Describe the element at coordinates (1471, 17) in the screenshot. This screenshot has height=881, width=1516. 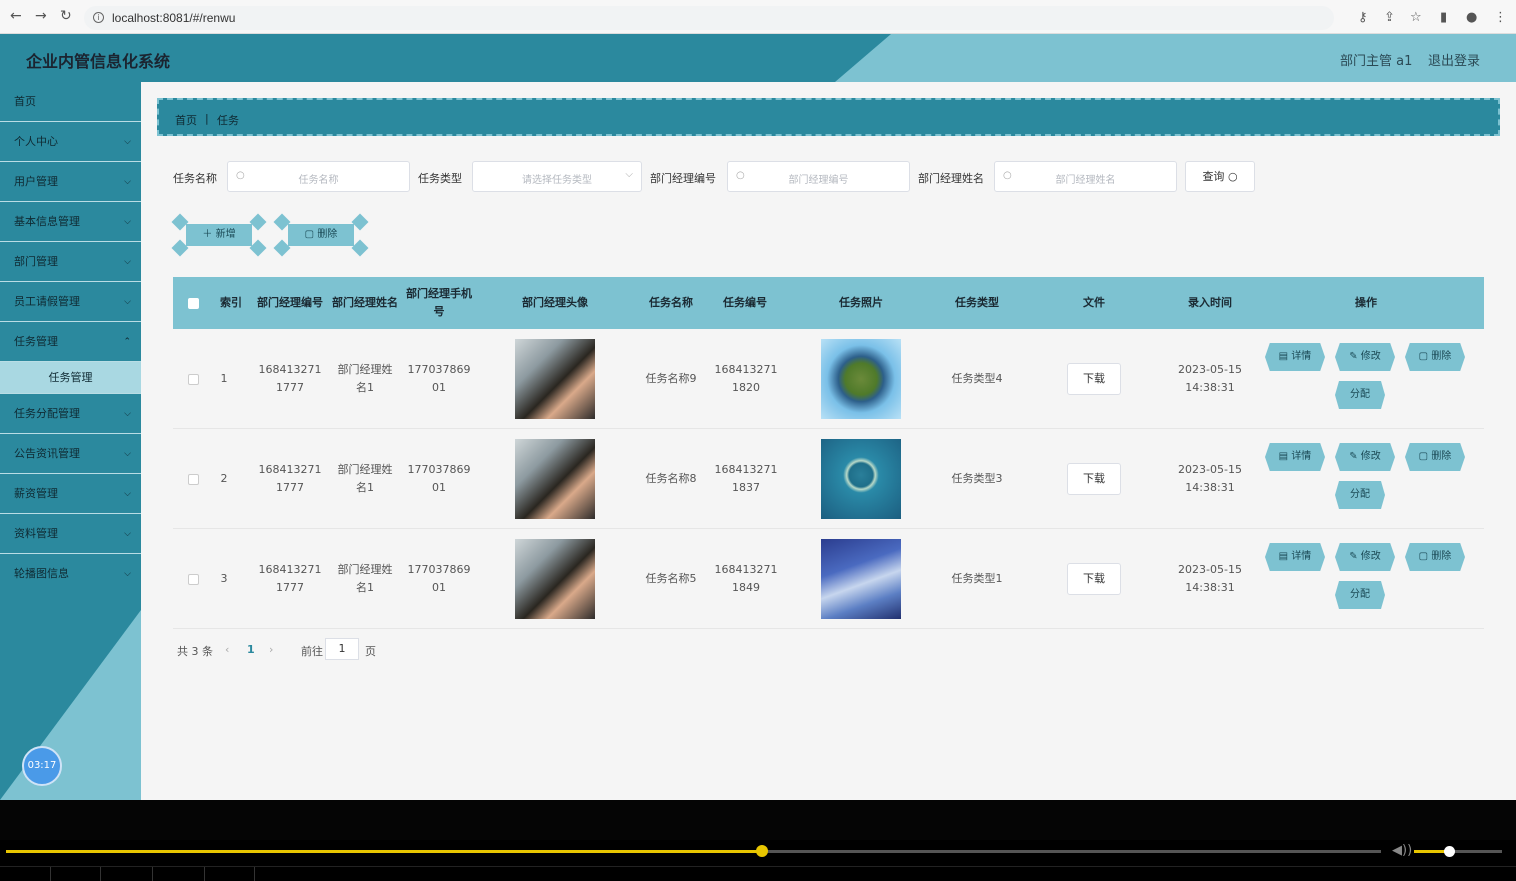
I see `profile-icon: ●` at that location.